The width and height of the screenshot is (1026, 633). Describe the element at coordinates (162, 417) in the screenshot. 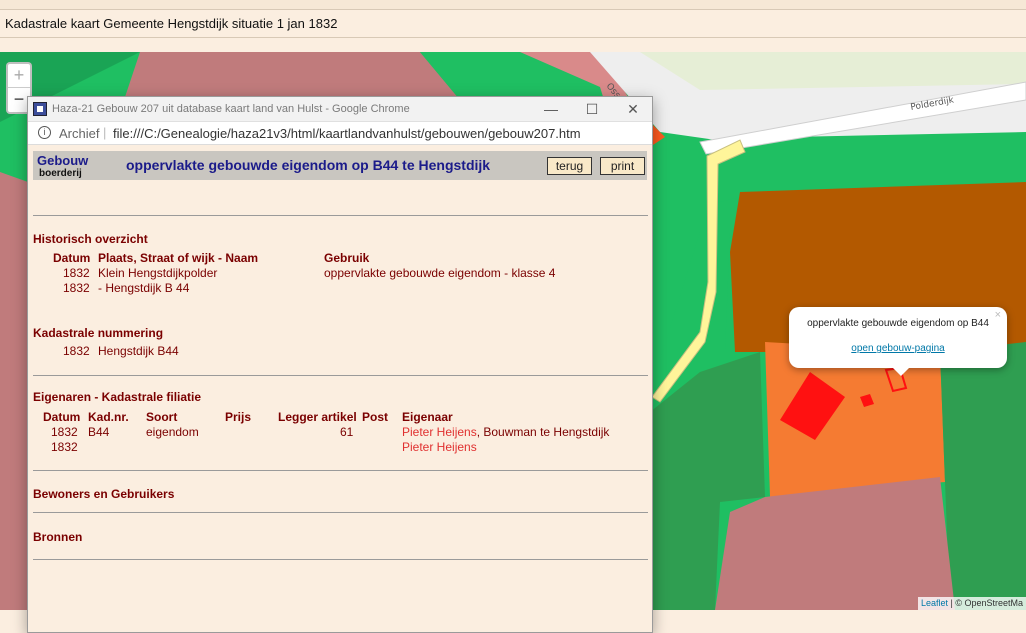

I see `col-header-soort: Soort` at that location.